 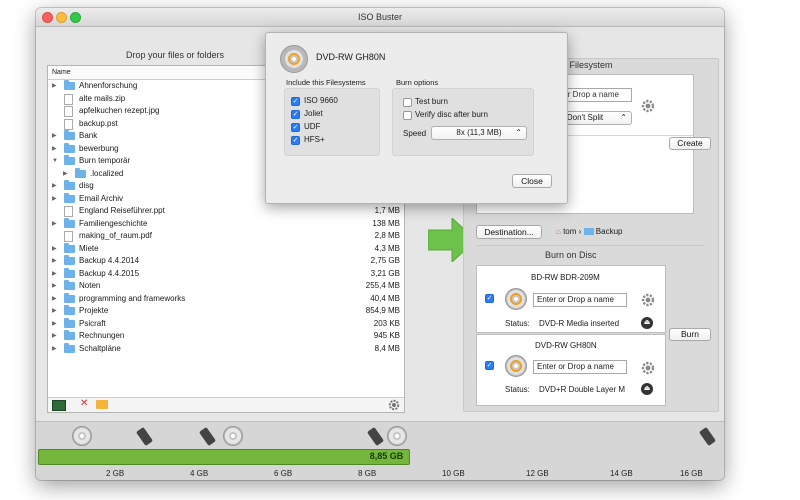 What do you see at coordinates (580, 300) in the screenshot?
I see `drive-1-name-input: Enter or Drop a name` at bounding box center [580, 300].